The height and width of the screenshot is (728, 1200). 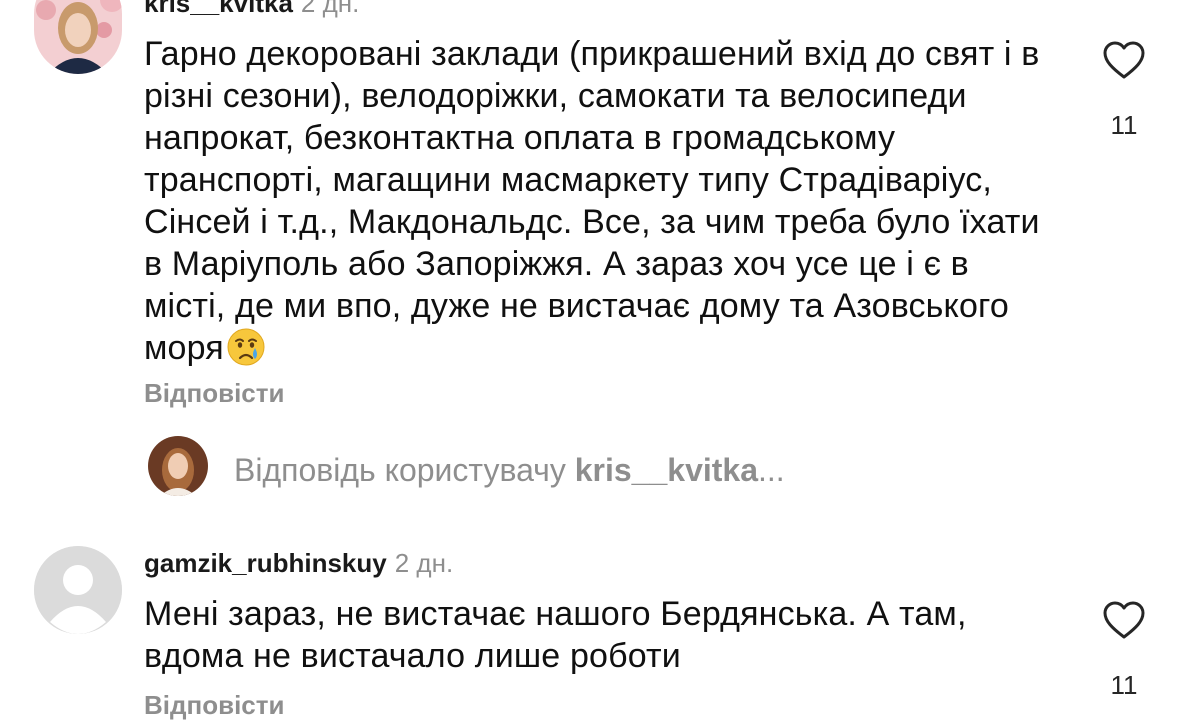 What do you see at coordinates (246, 347) in the screenshot?
I see `crying-face-icon` at bounding box center [246, 347].